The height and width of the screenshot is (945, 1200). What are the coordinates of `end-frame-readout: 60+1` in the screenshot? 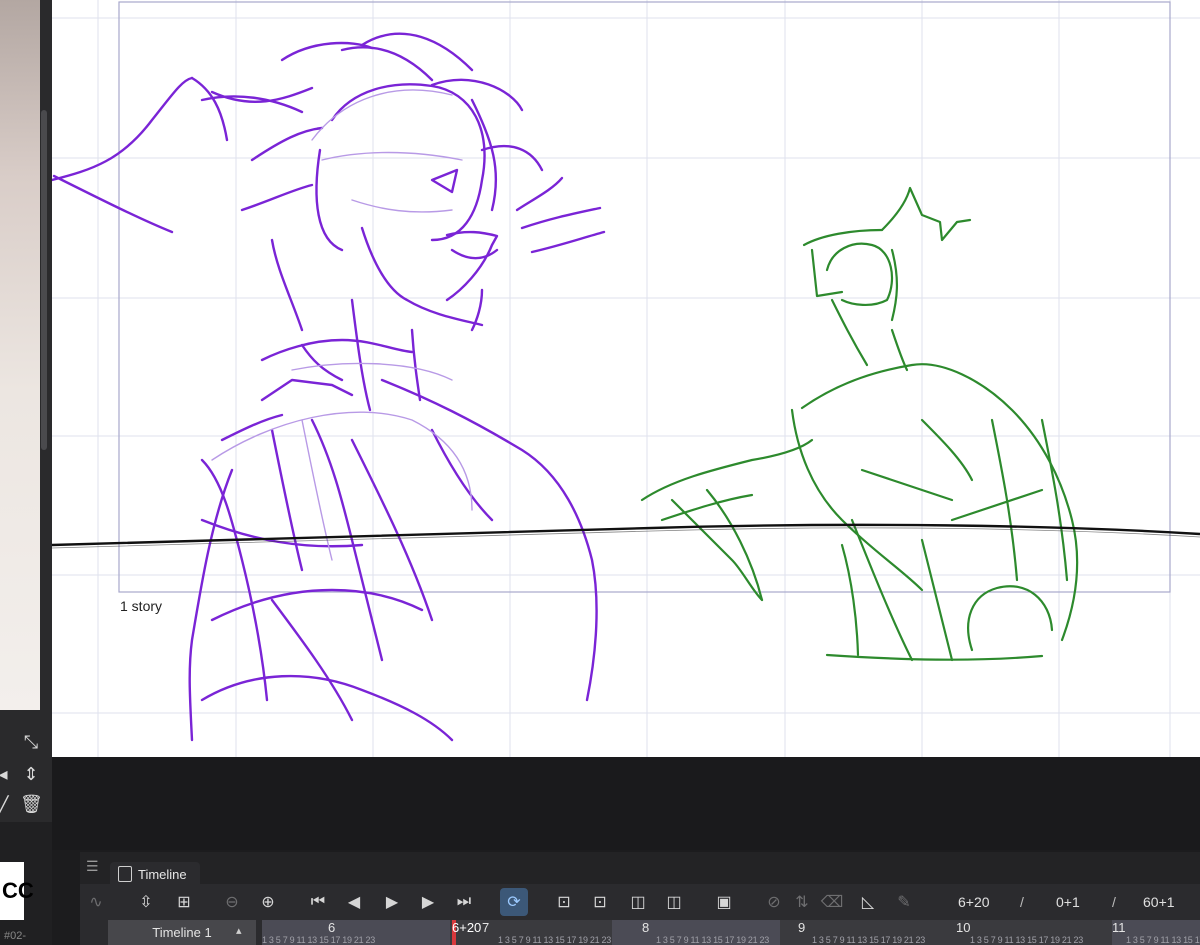 It's located at (1159, 902).